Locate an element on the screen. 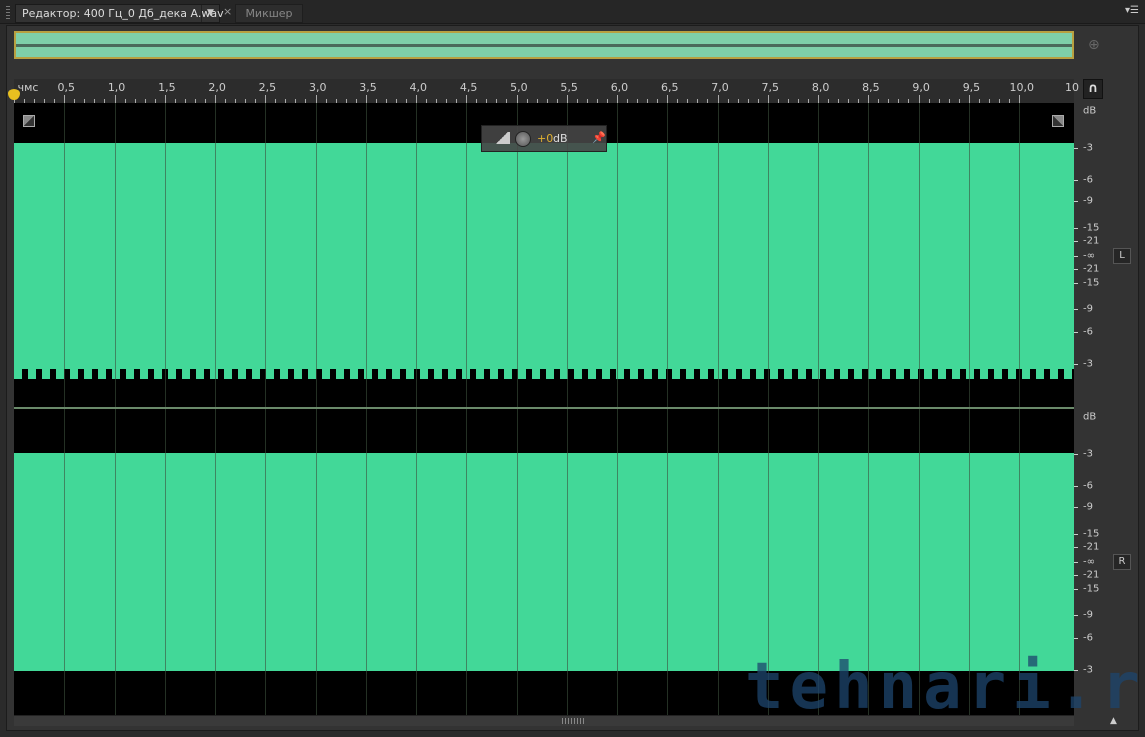  zoom-icon: ⊕ is located at coordinates (1094, 45).